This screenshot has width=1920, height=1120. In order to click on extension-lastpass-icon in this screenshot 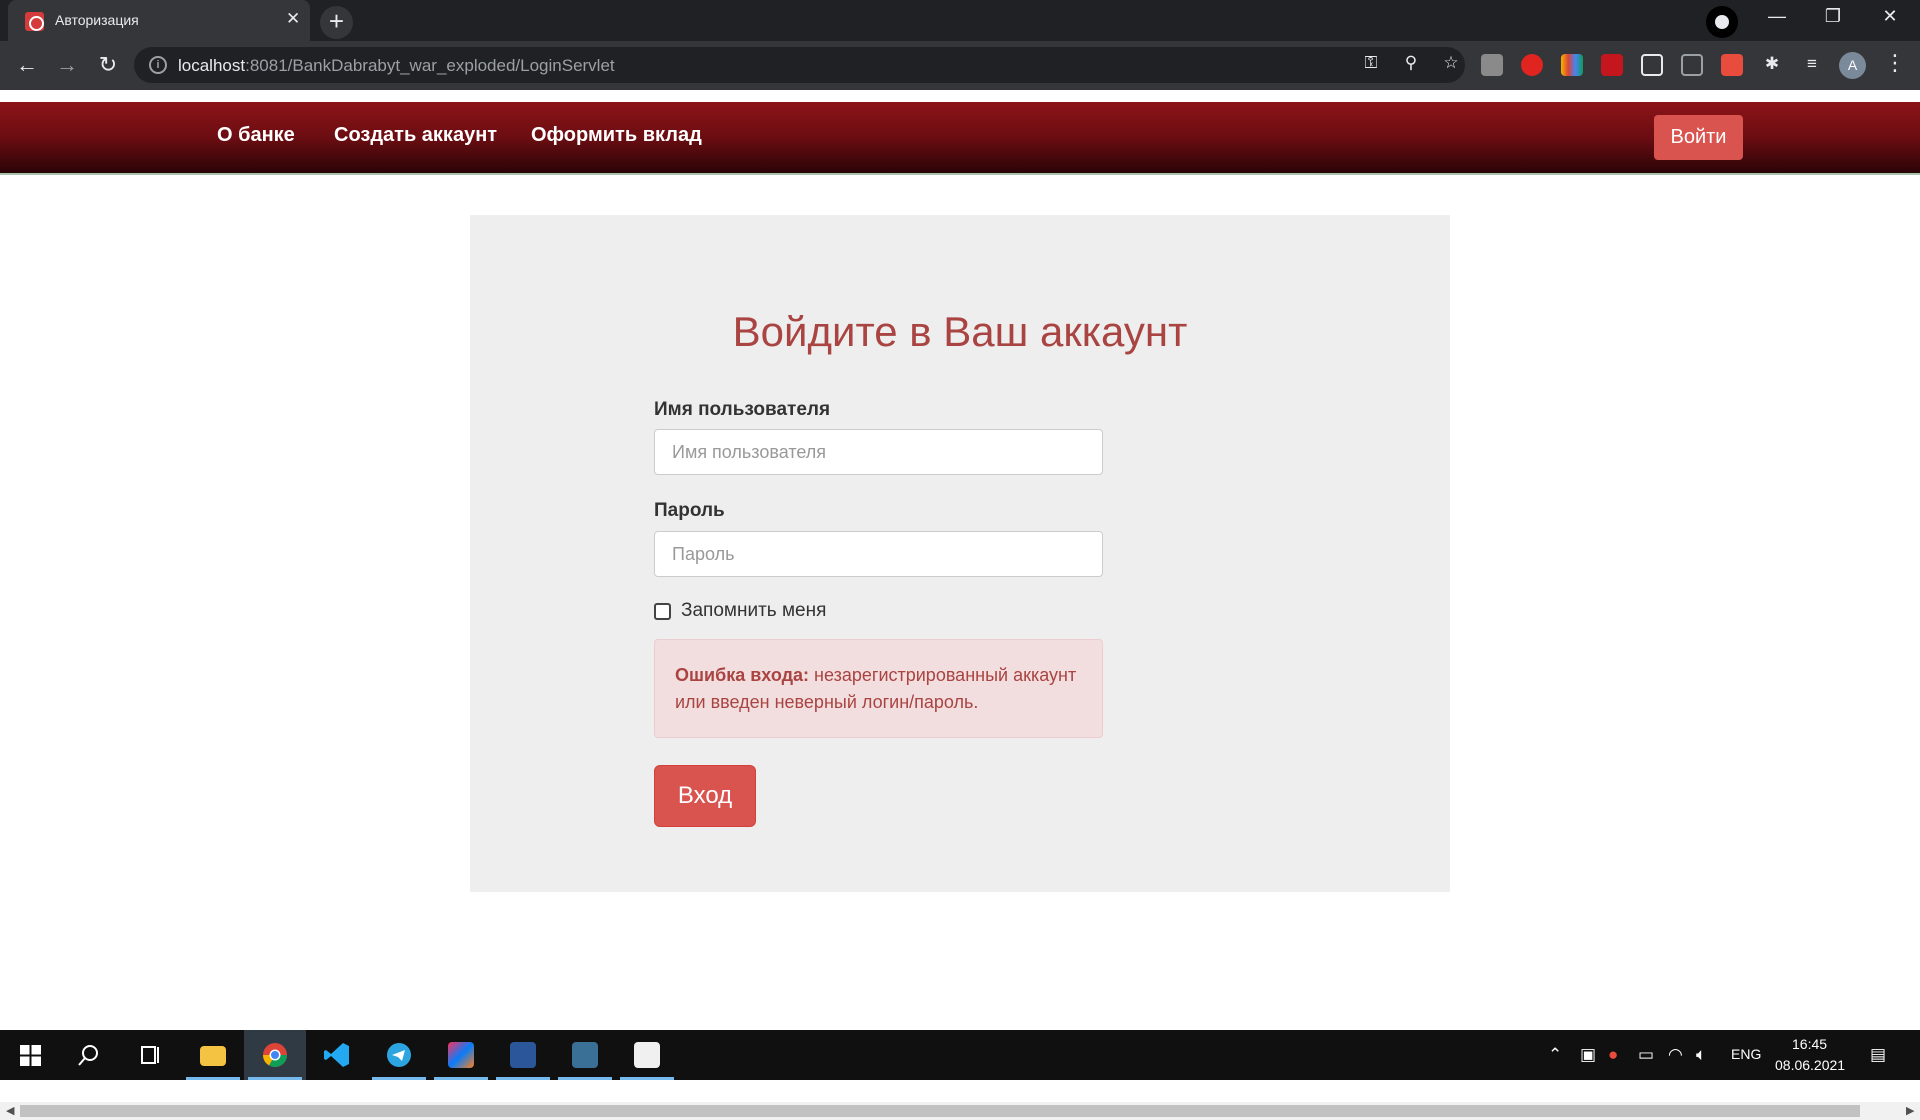, I will do `click(1732, 65)`.